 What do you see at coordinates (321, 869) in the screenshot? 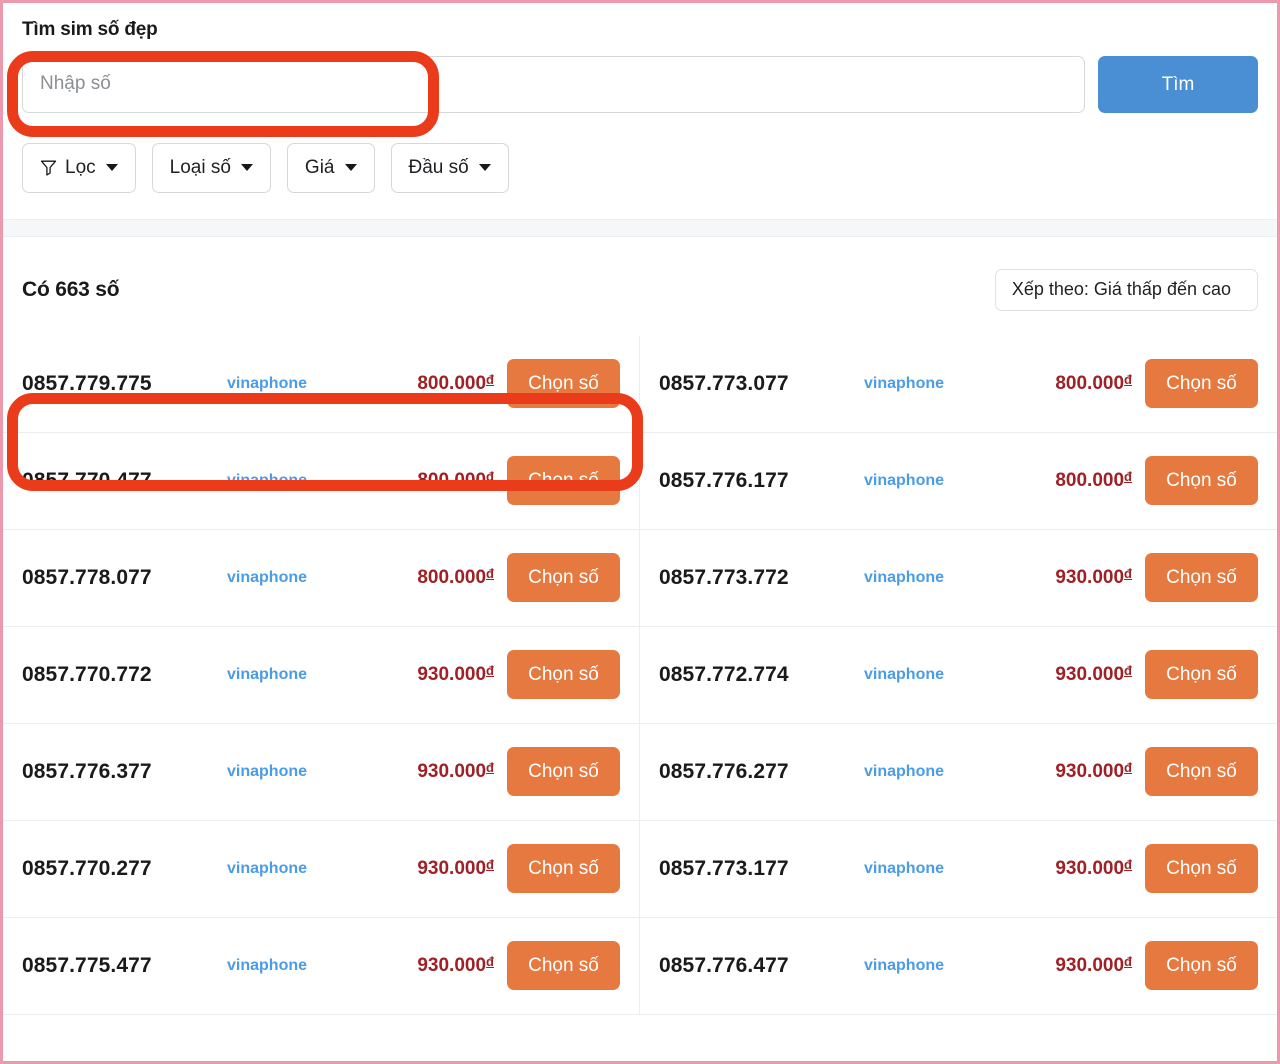
I see `result-row: 0857.770.277 vinaphone 930.000đ Chọn số` at bounding box center [321, 869].